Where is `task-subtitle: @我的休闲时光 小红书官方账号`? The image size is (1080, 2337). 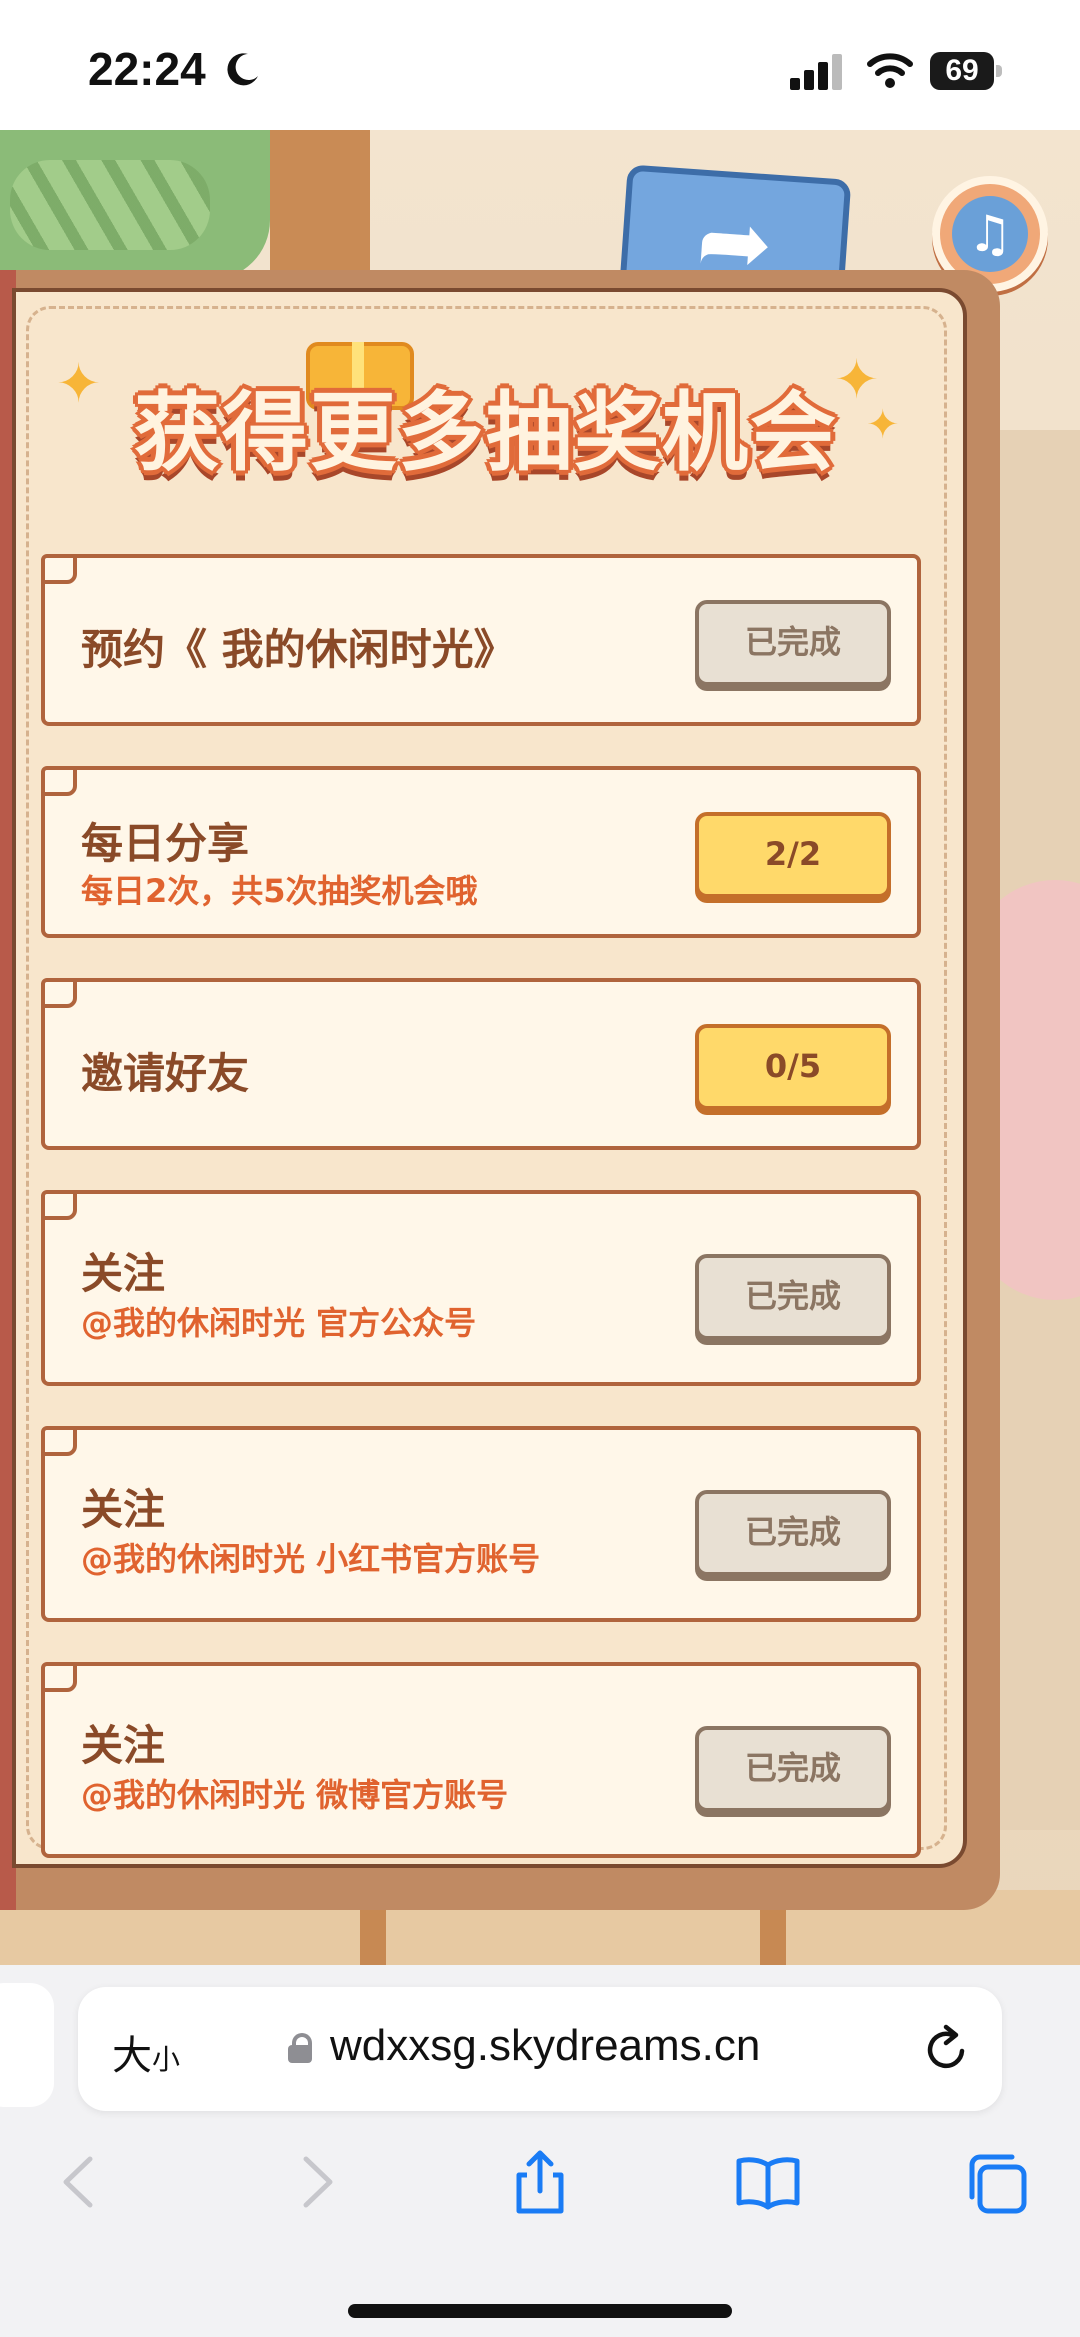
task-subtitle: @我的休闲时光 小红书官方账号 is located at coordinates (311, 1559).